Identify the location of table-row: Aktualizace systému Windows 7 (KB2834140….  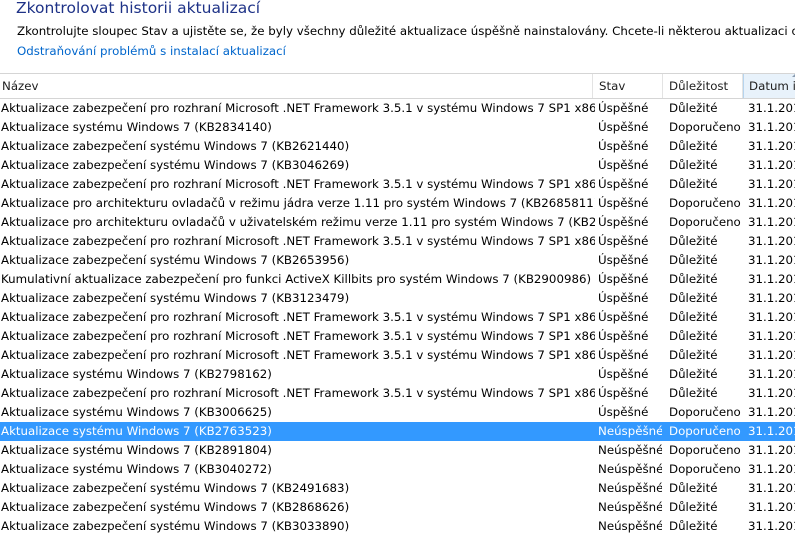
(397, 127).